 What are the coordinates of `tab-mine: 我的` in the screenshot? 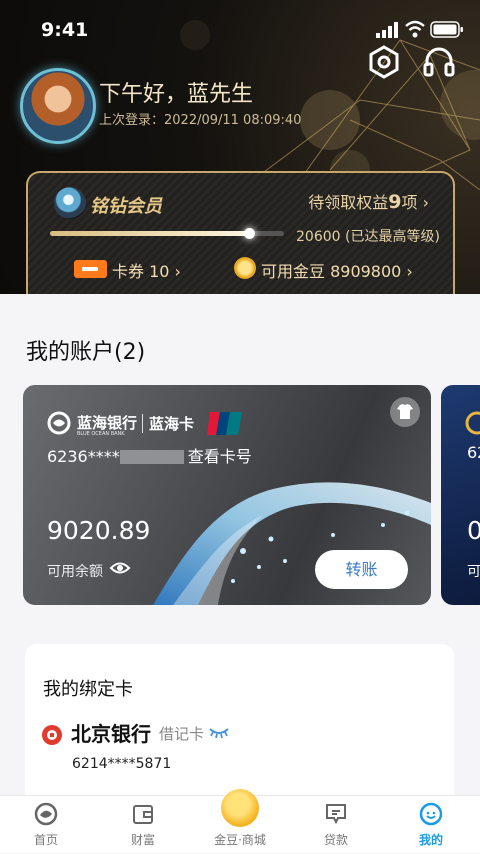 It's located at (431, 825).